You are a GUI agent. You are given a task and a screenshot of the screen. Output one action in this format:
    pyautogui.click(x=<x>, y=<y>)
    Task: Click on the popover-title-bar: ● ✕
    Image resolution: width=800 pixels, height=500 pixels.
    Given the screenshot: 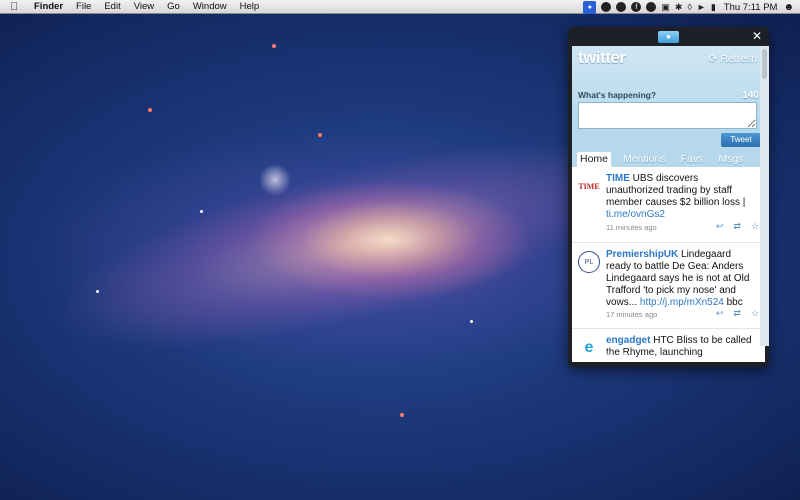 What is the action you would take?
    pyautogui.click(x=668, y=36)
    